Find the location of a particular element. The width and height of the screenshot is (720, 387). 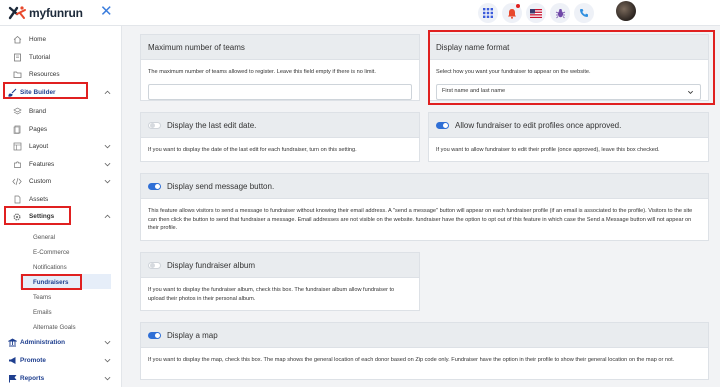

sidebar-item-label: Layout is located at coordinates (39, 146).